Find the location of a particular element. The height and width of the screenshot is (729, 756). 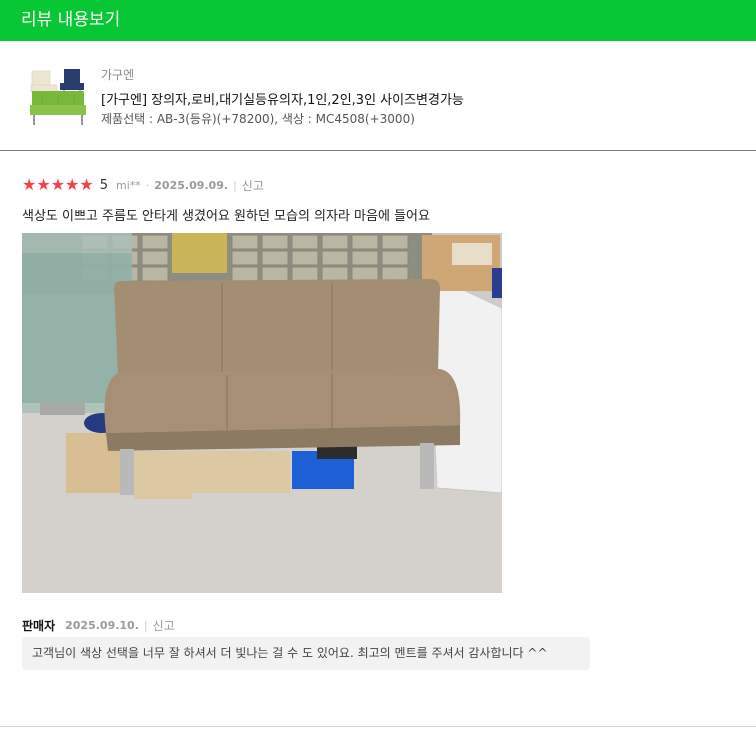

review-meta: ★ ★ ★ ★ ★ 5 mi** · 2025.09.09. | 신고 is located at coordinates (143, 185).